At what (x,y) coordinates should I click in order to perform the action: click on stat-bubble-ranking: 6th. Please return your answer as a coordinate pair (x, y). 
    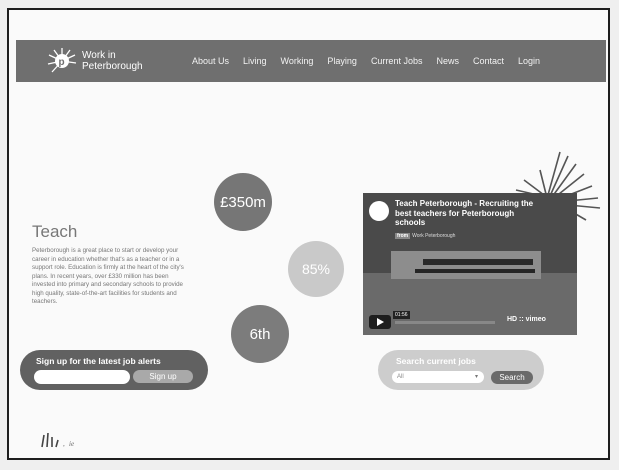
    Looking at the image, I should click on (260, 334).